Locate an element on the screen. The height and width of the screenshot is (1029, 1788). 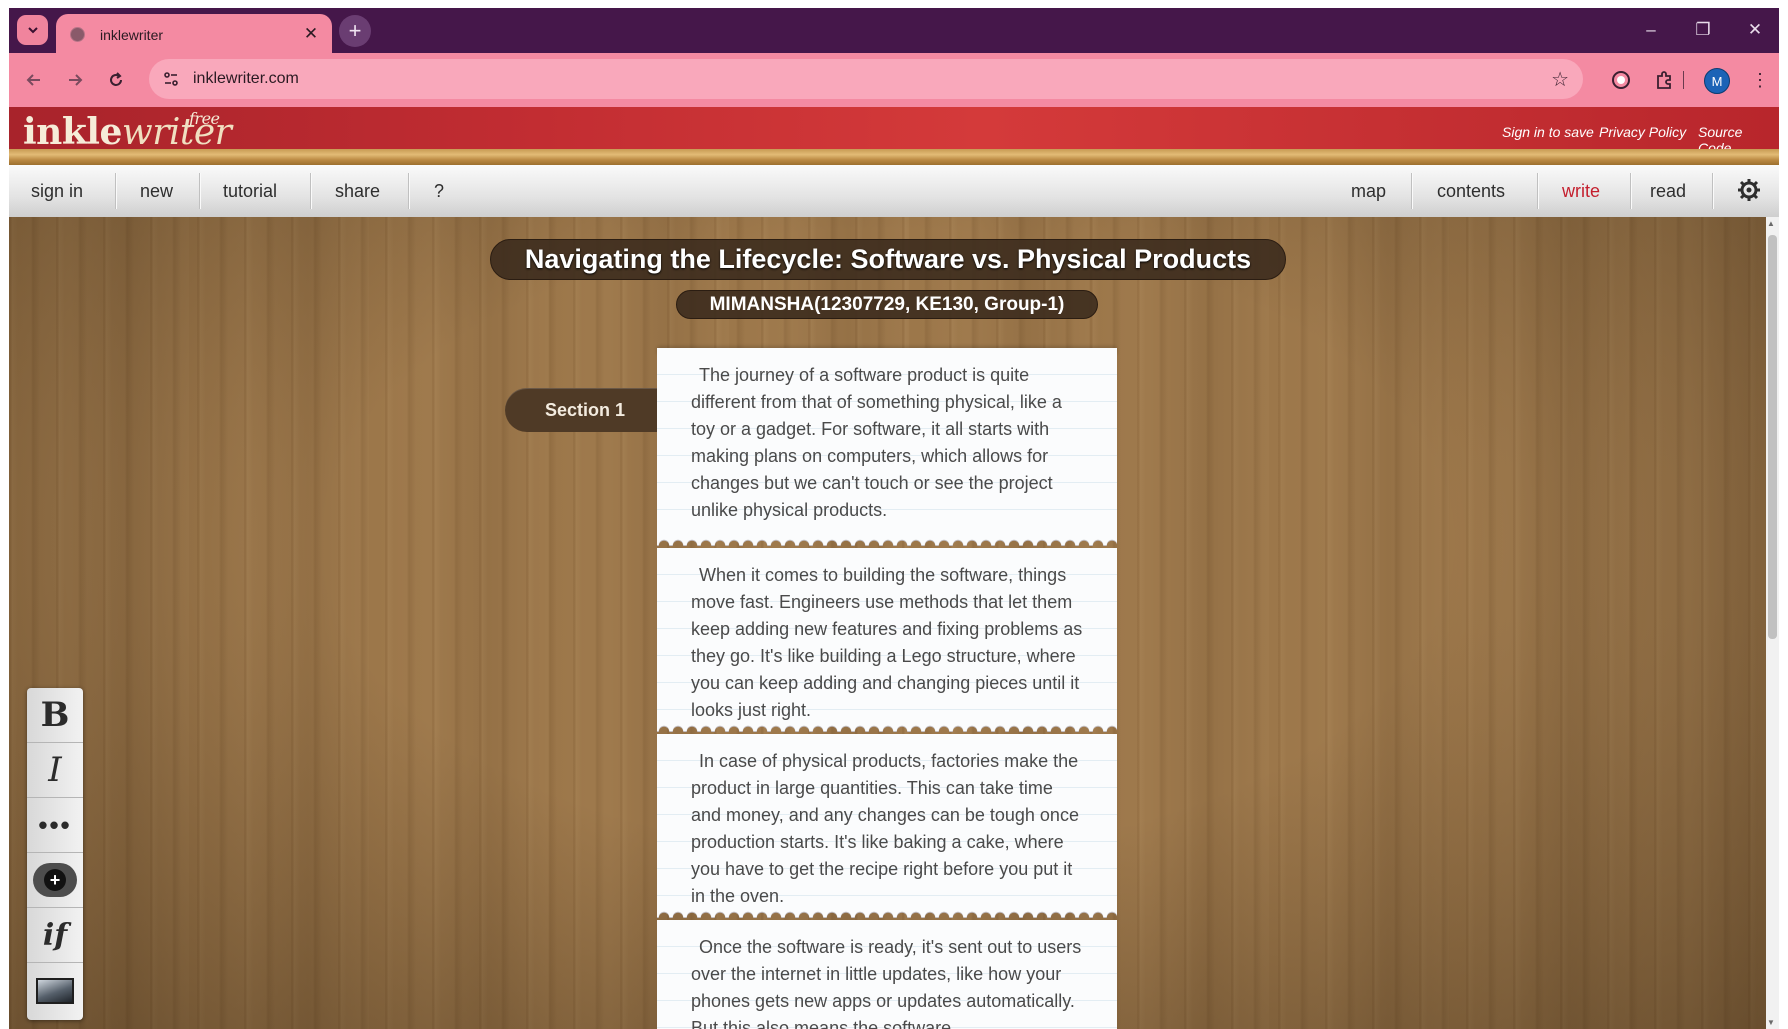
add-option-ring: + is located at coordinates (55, 880).